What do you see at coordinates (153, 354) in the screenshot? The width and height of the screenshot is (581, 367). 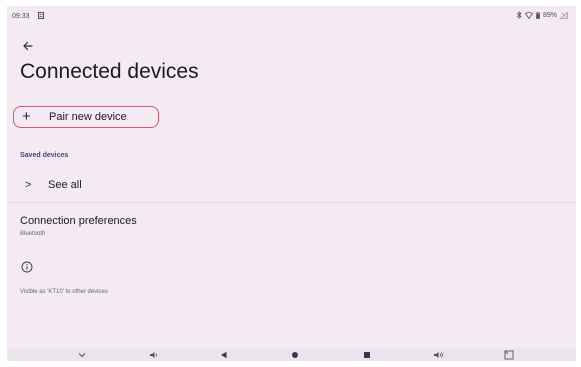 I see `volume-down-icon` at bounding box center [153, 354].